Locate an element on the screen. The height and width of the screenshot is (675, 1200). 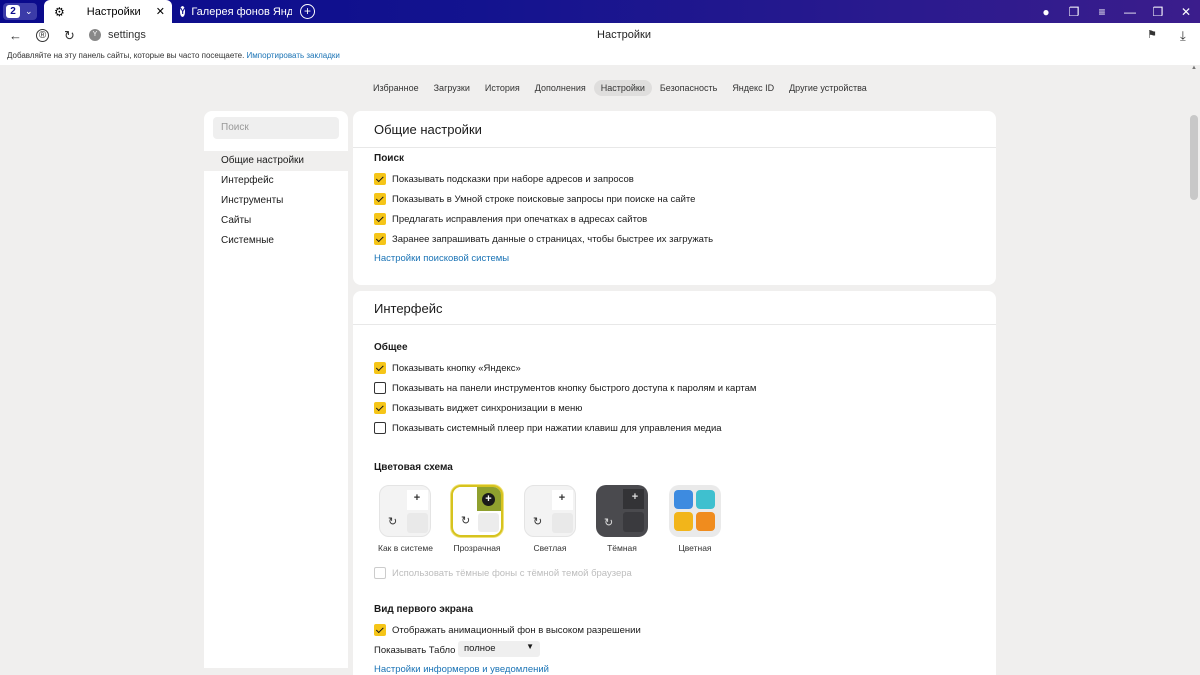
page-title: Настройки is located at coordinates (624, 35).